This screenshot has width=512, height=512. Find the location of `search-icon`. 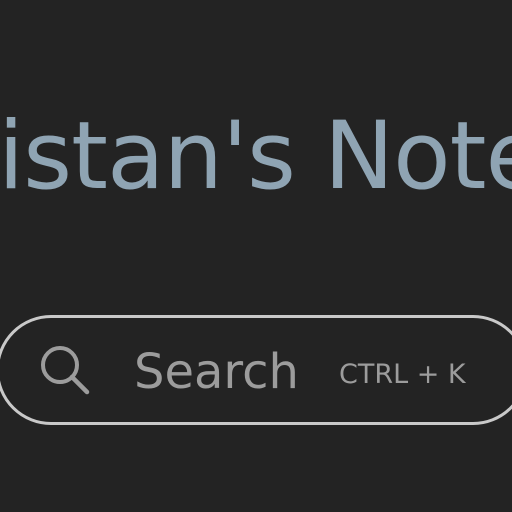

search-icon is located at coordinates (65, 370).